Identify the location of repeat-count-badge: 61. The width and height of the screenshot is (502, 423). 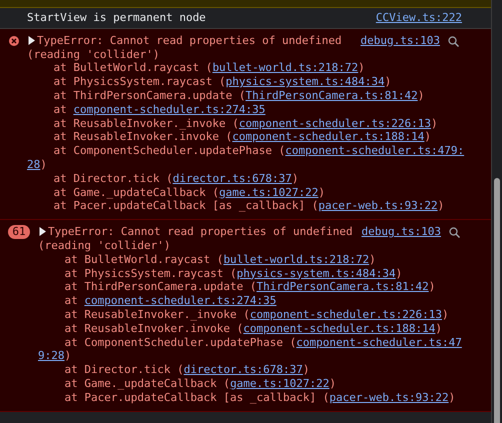
(19, 232).